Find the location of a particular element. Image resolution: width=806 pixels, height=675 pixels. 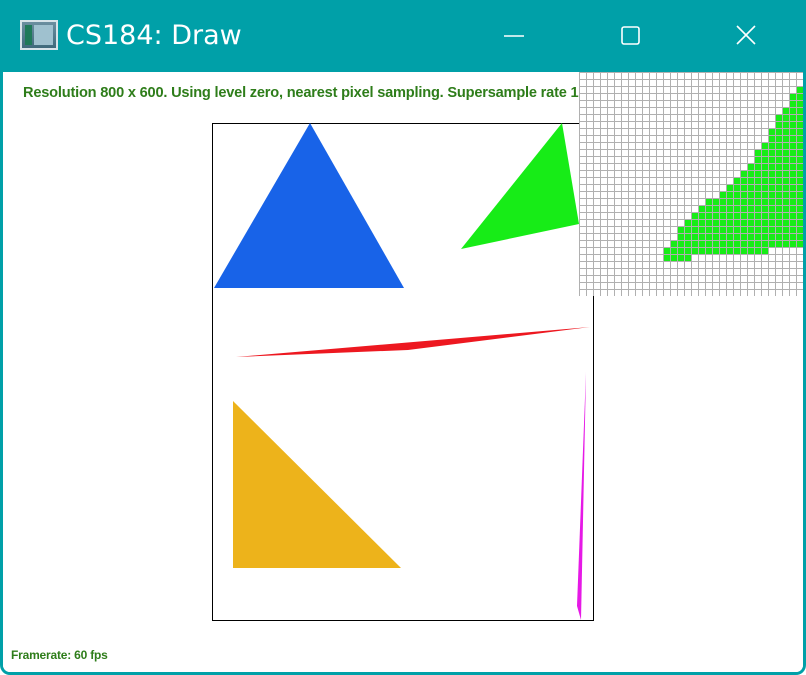

zoom-inspector is located at coordinates (691, 184).